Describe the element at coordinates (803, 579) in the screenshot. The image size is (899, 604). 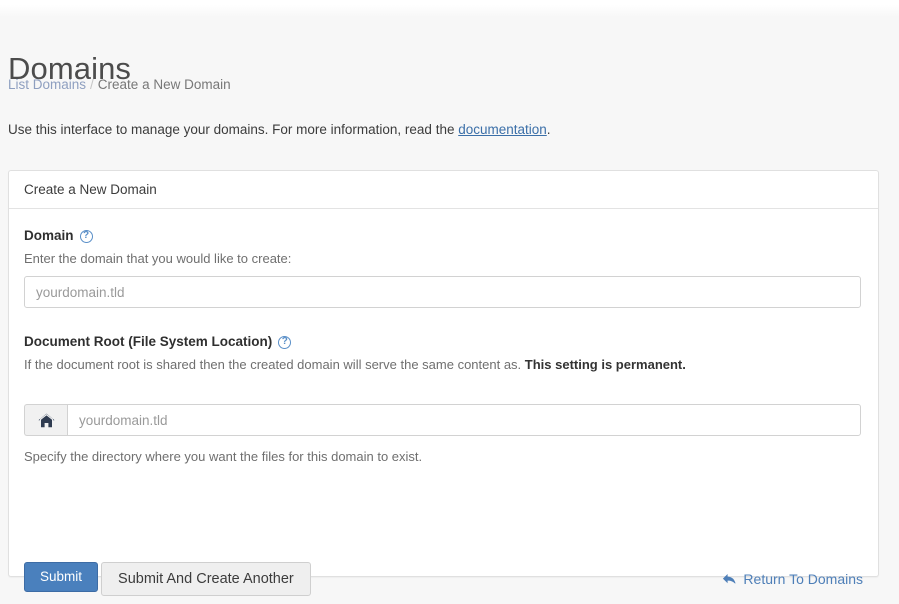
I see `return-to-domains-label: Return To Domains` at that location.